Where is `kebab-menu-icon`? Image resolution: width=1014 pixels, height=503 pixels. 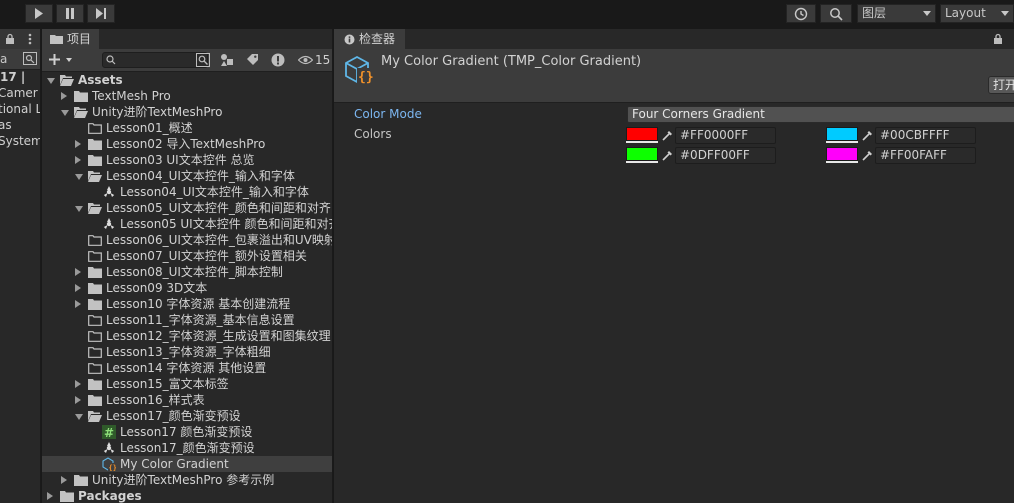
kebab-menu-icon is located at coordinates (30, 39).